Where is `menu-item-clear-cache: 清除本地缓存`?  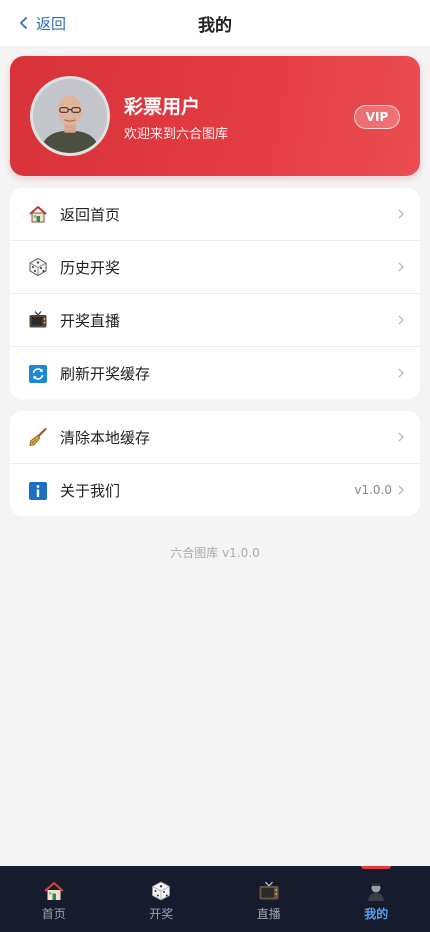
menu-item-clear-cache: 清除本地缓存 is located at coordinates (215, 437).